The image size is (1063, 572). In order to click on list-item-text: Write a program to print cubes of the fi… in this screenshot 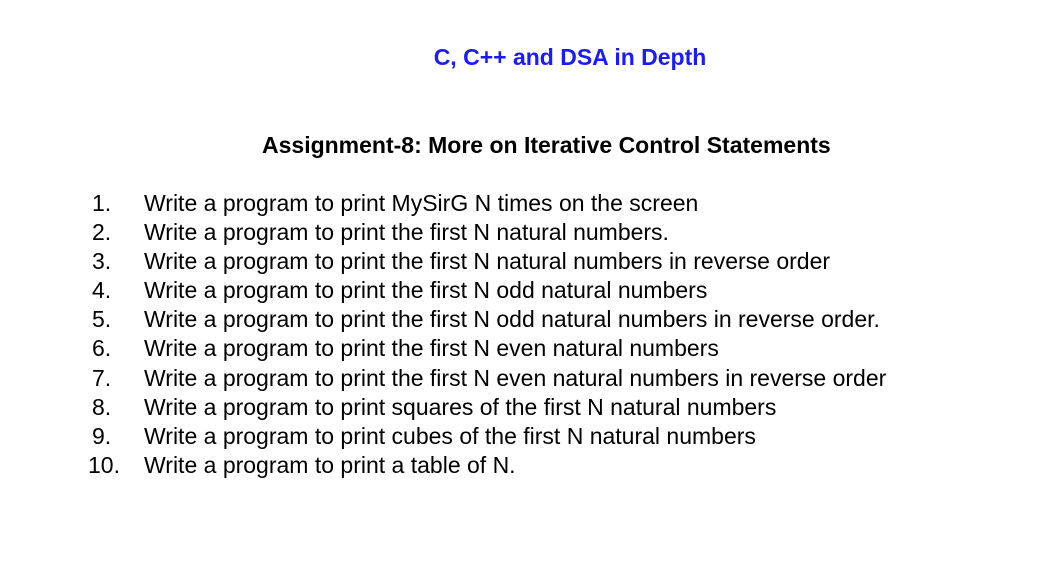, I will do `click(450, 435)`.